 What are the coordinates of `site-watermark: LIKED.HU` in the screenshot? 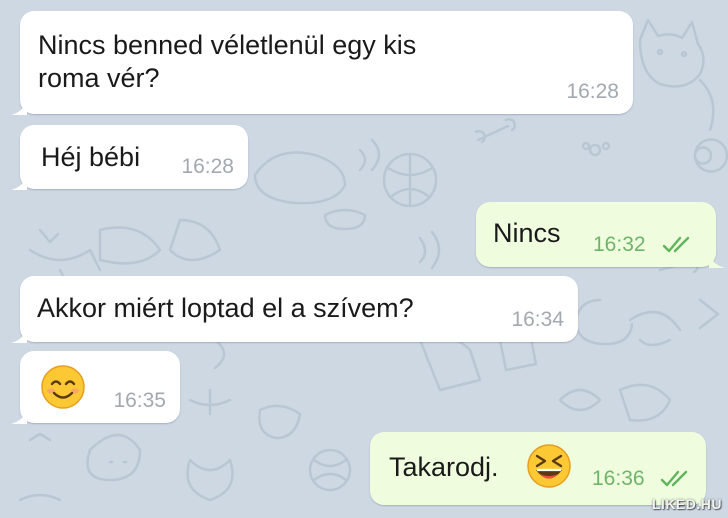 It's located at (686, 504).